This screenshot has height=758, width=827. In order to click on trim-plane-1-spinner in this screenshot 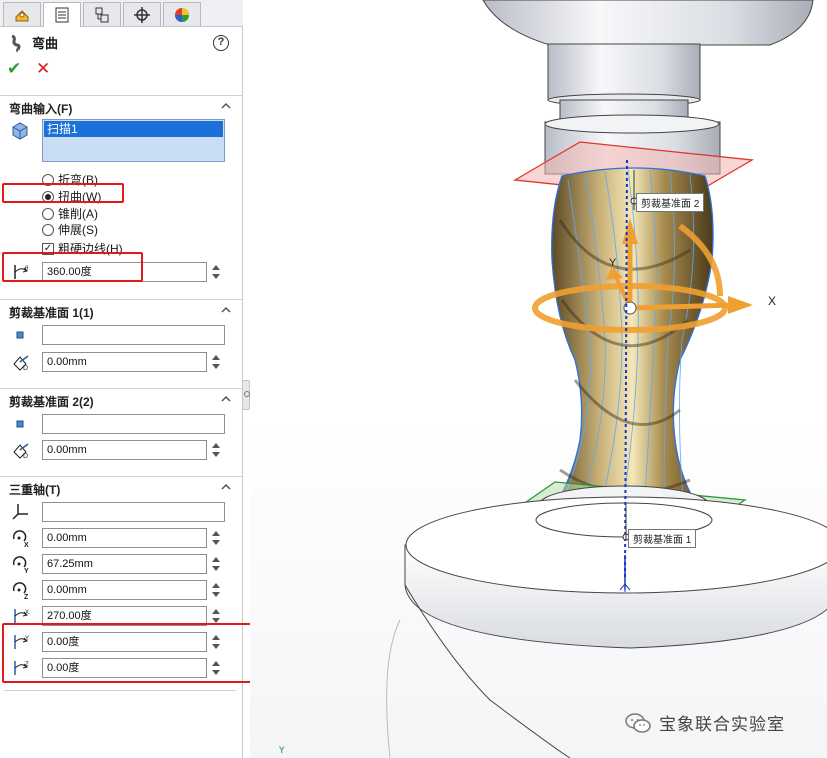, I will do `click(216, 362)`.